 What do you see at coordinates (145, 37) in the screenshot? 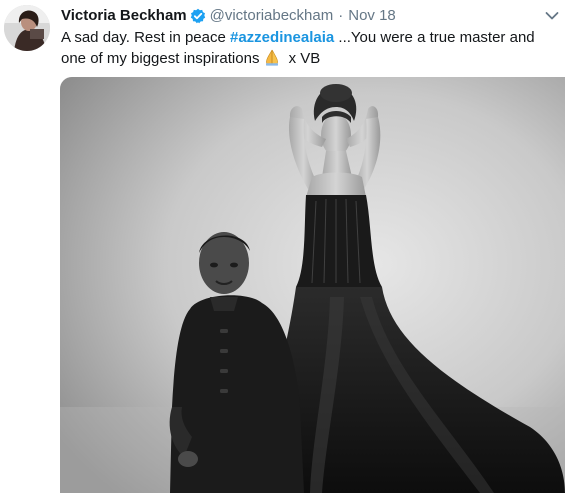
I see `tweet-text-part1: A sad day. Rest in peace` at bounding box center [145, 37].